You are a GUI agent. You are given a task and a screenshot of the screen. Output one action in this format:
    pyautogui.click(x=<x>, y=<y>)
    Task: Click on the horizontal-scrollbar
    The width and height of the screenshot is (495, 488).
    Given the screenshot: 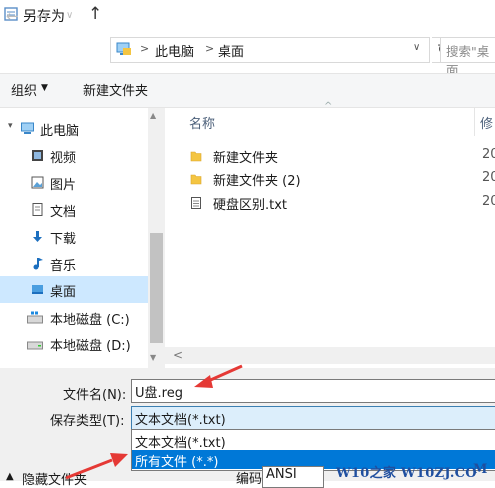 What is the action you would take?
    pyautogui.click(x=330, y=355)
    